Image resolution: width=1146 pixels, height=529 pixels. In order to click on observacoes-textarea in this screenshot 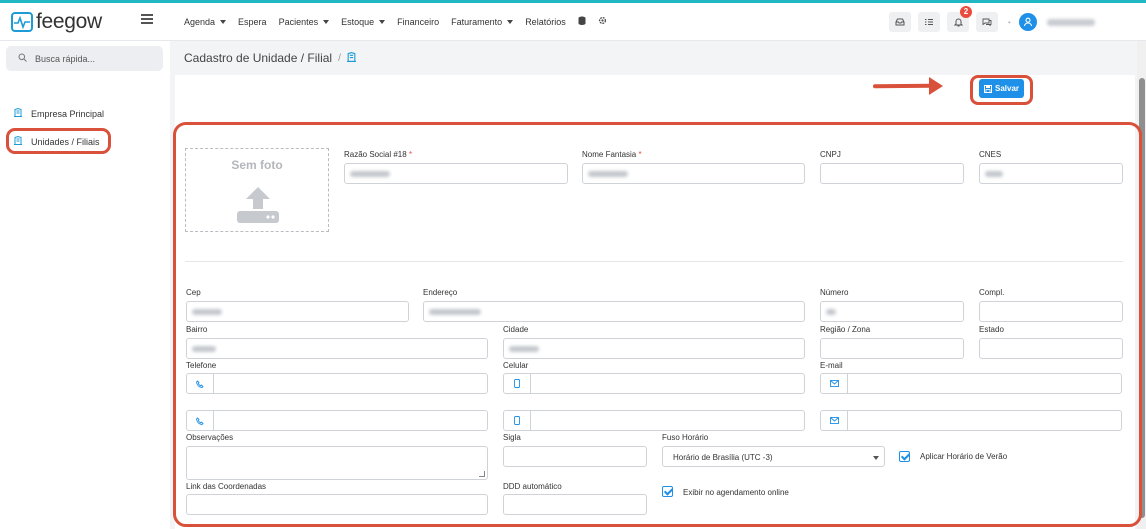, I will do `click(337, 463)`.